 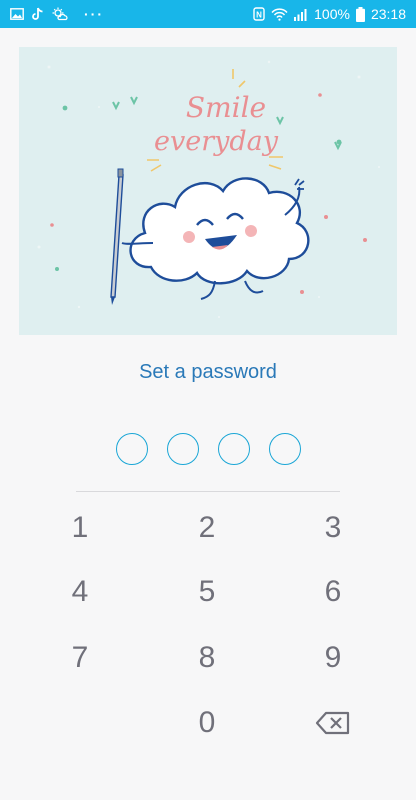 What do you see at coordinates (279, 14) in the screenshot?
I see `wifi-icon` at bounding box center [279, 14].